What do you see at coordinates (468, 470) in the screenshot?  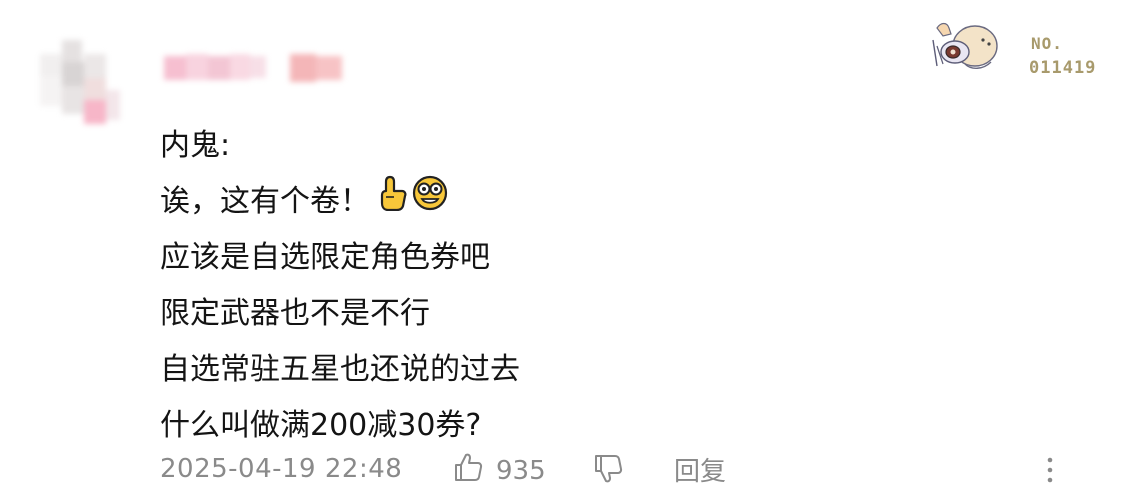 I see `thumbs-up-icon` at bounding box center [468, 470].